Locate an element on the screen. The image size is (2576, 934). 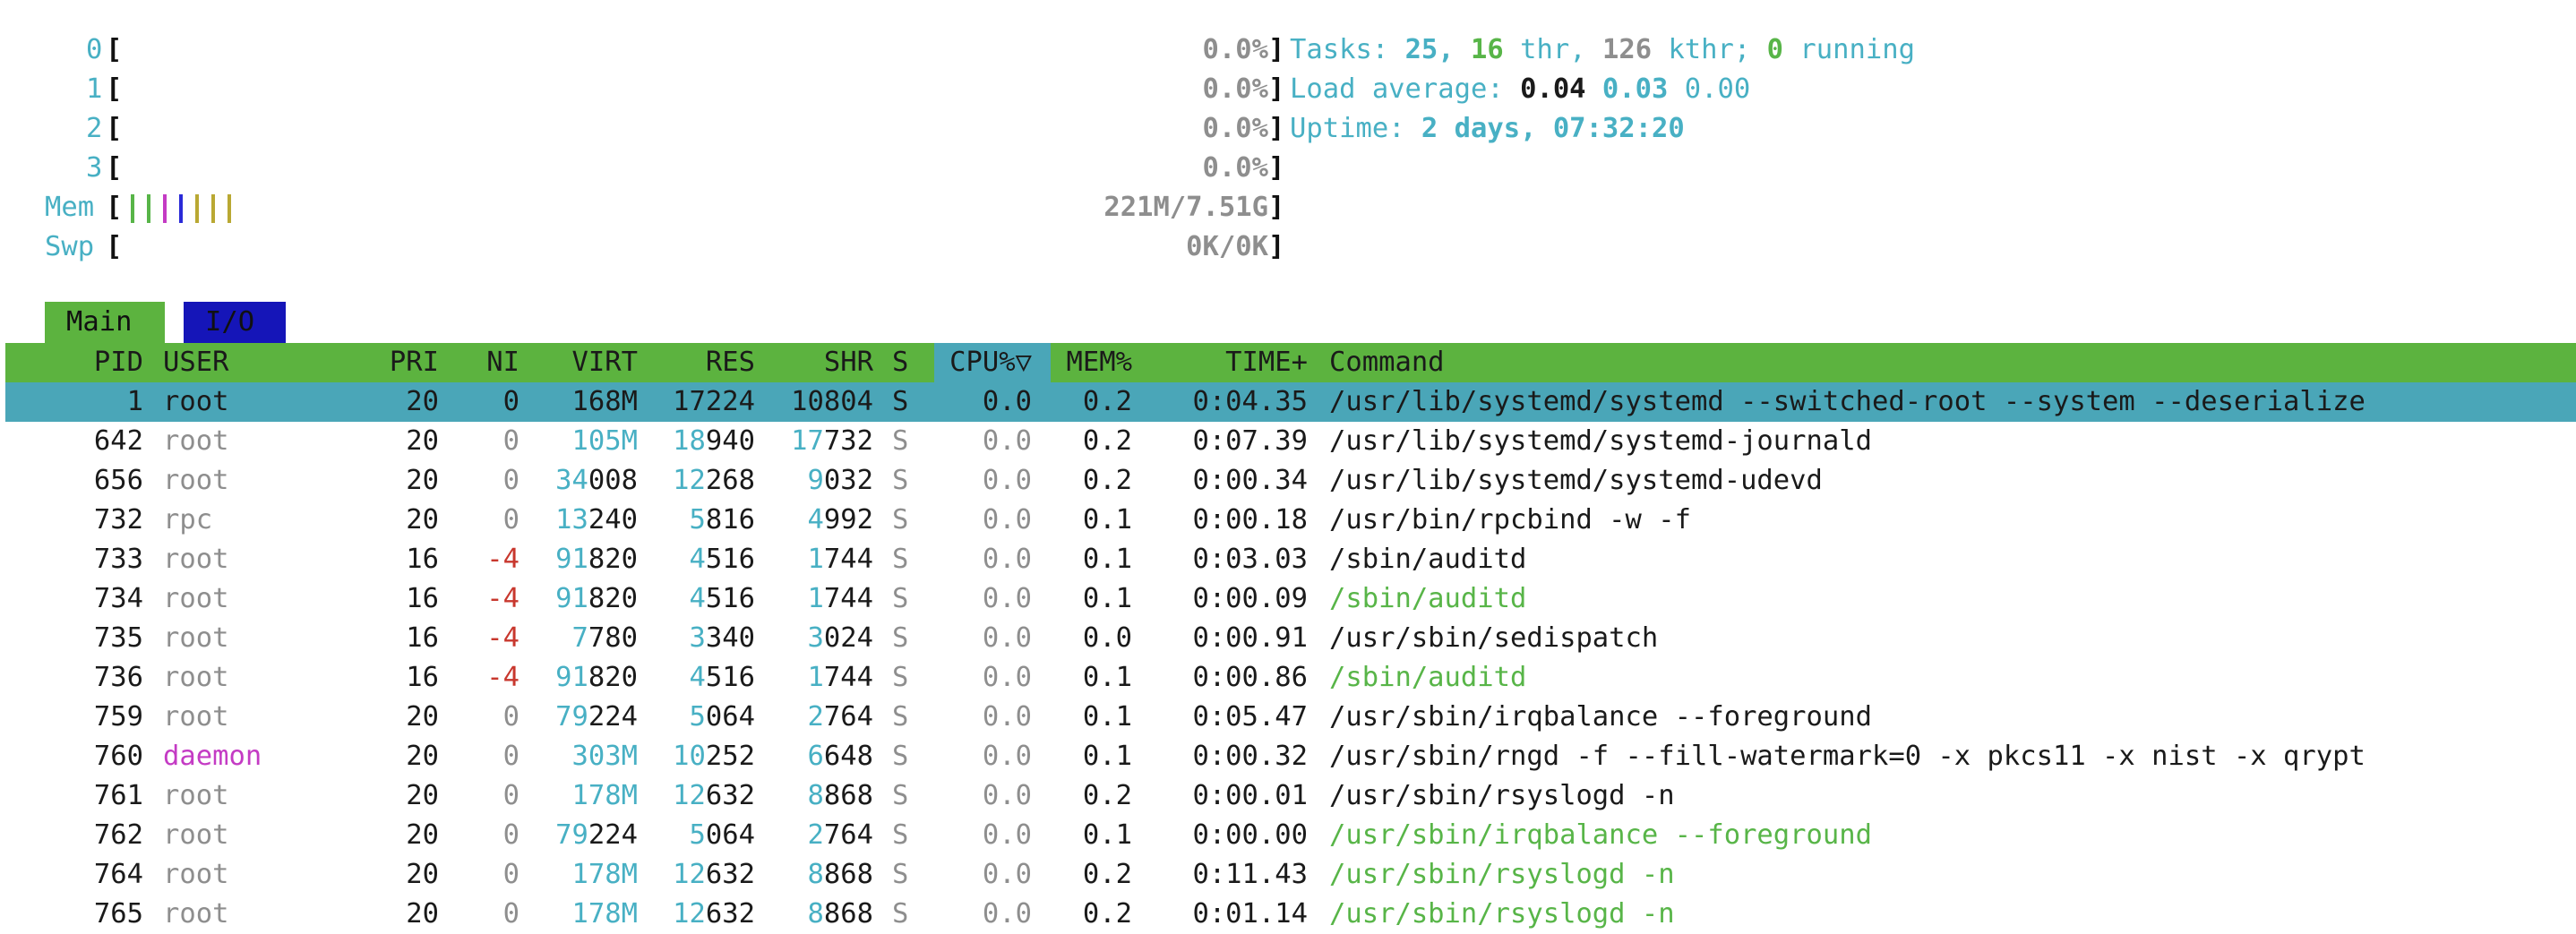
virt-cell: 303M is located at coordinates (605, 756).